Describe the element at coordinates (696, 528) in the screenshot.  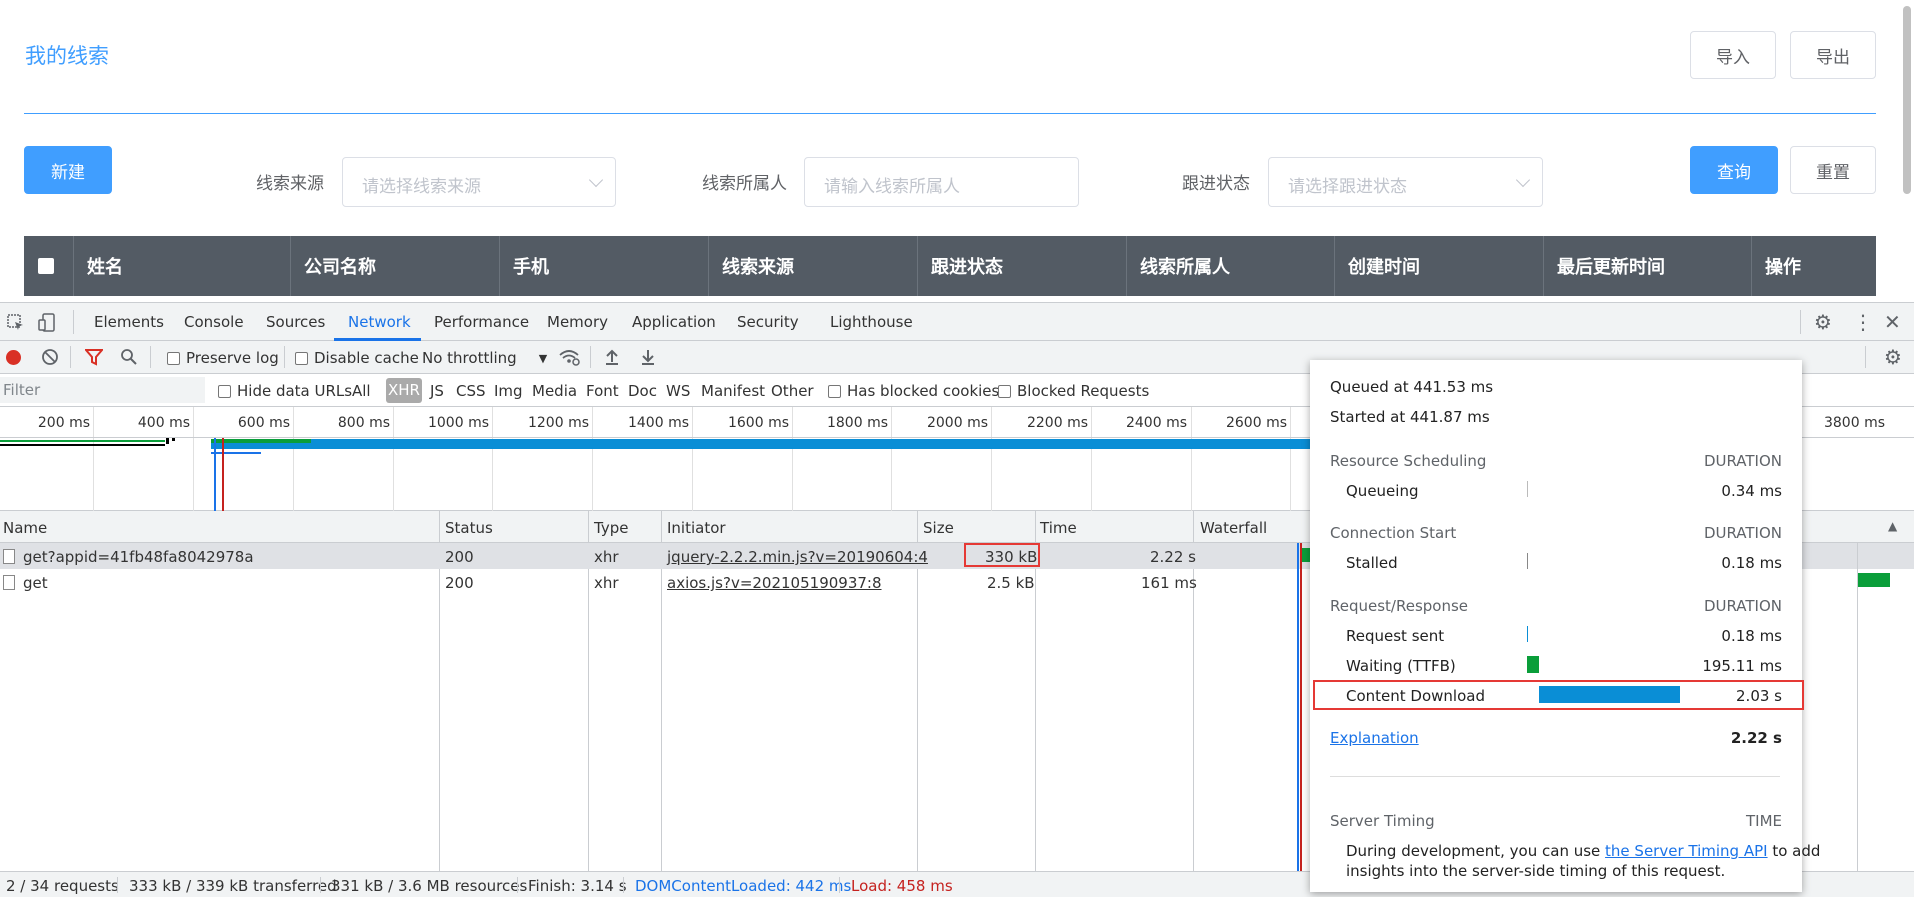
I see `column-header-initiator: Initiator` at that location.